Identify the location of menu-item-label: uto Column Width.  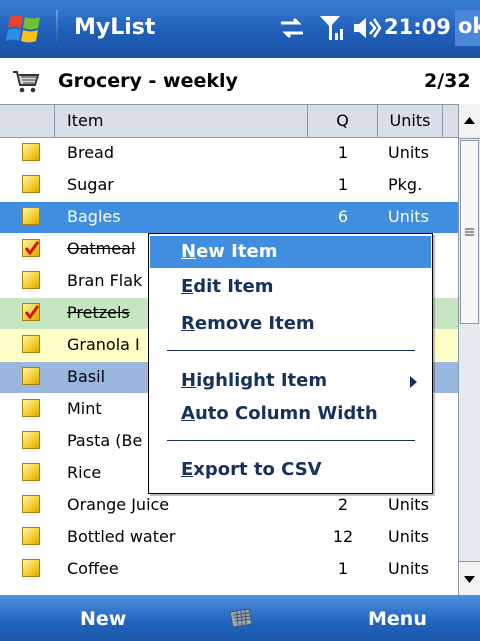
(286, 413).